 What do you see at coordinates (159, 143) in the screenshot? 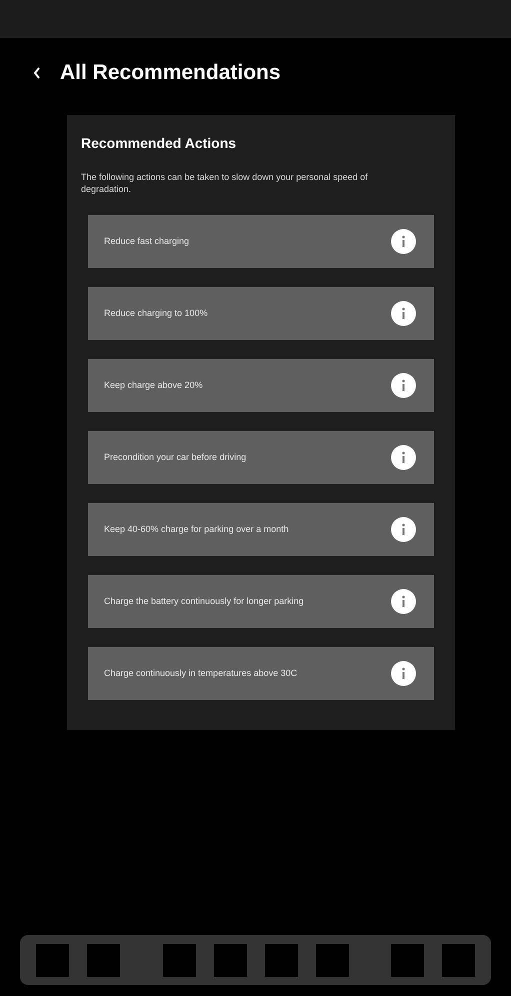
I see `card-title: Recommended Actions` at bounding box center [159, 143].